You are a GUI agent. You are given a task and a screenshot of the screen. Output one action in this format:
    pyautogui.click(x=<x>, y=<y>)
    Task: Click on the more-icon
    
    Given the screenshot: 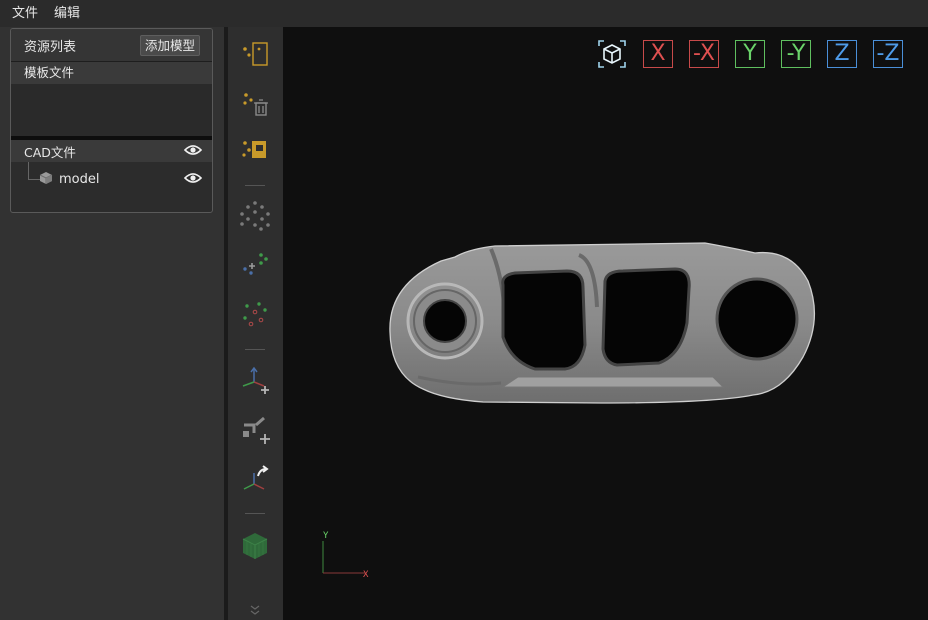 What is the action you would take?
    pyautogui.click(x=255, y=605)
    